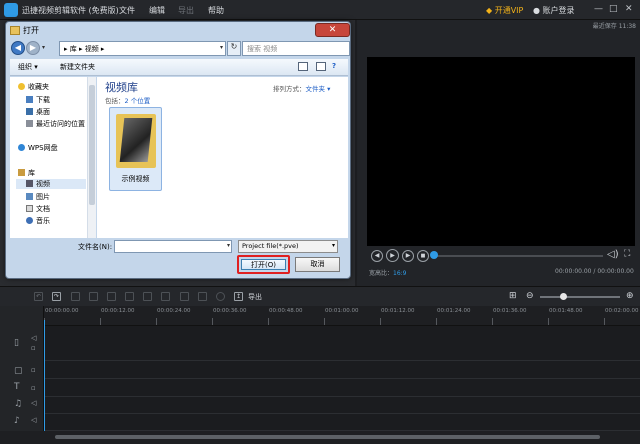 This screenshot has width=640, height=444. I want to click on open-button: 打开(O), so click(263, 264).